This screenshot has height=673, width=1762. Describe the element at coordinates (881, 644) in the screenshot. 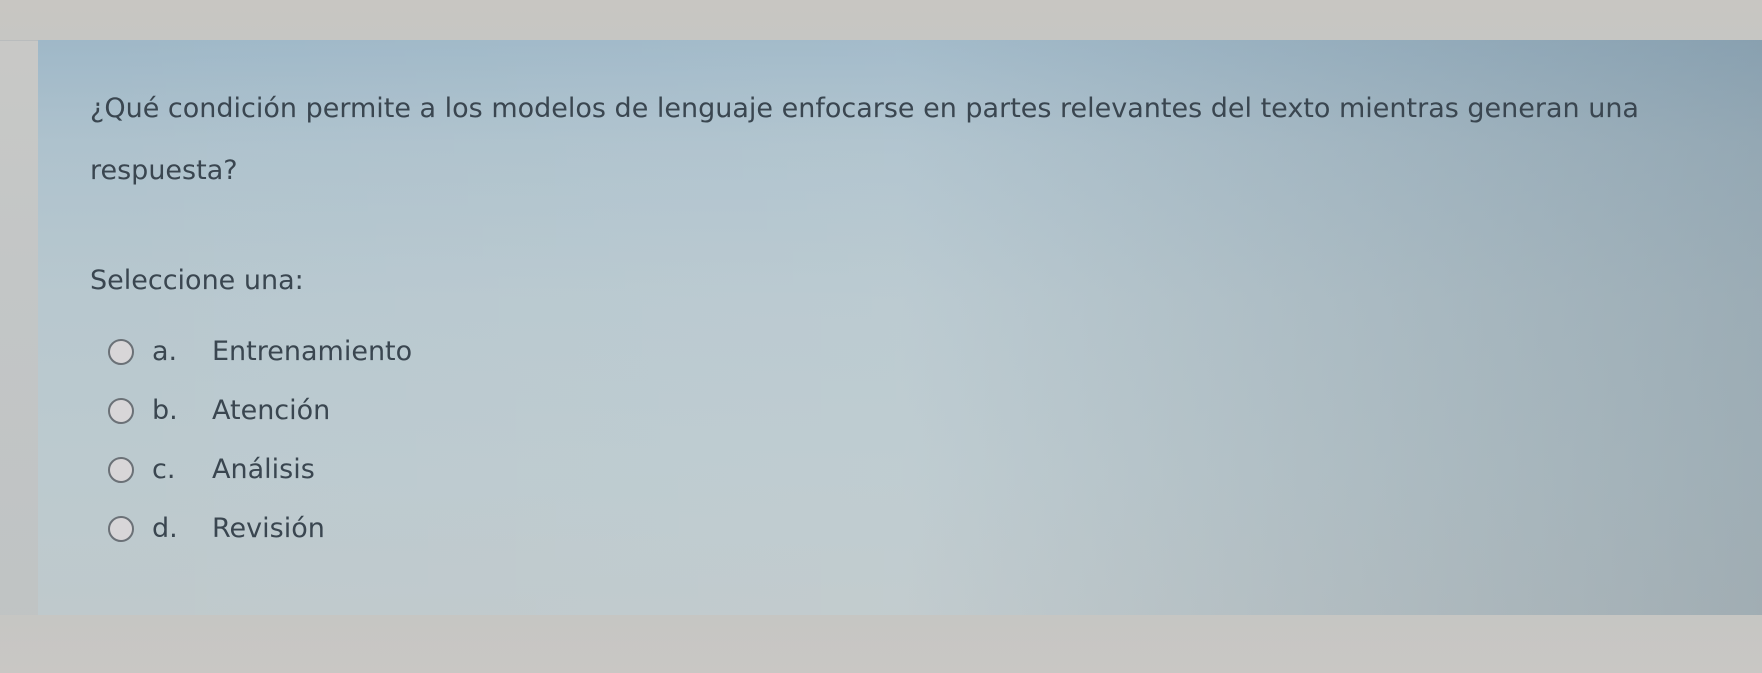

I see `page-bottom-area` at that location.